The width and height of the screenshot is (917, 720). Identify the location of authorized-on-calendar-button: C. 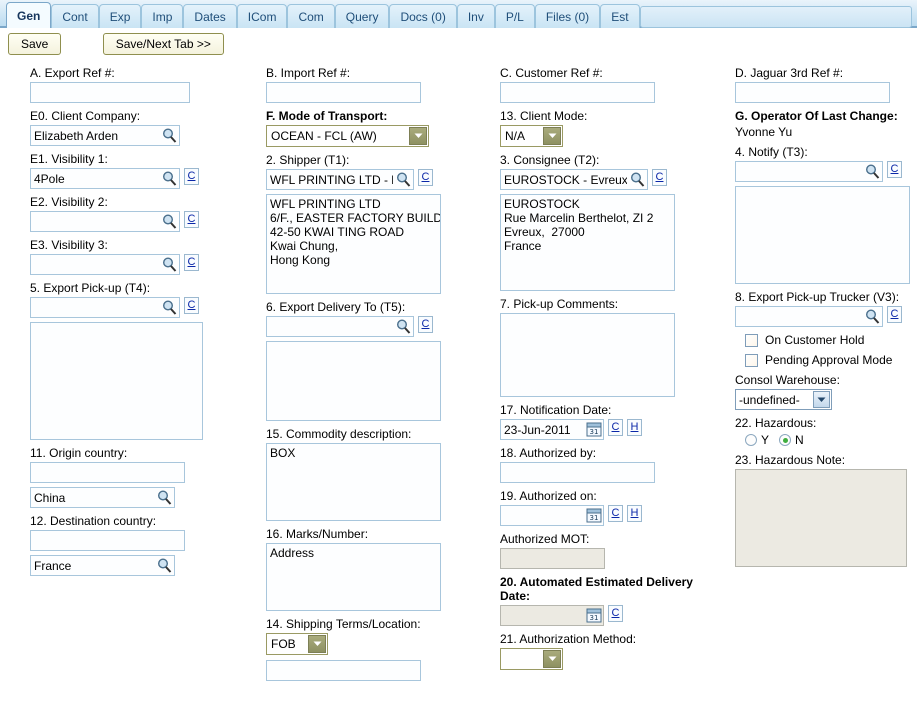
(615, 513).